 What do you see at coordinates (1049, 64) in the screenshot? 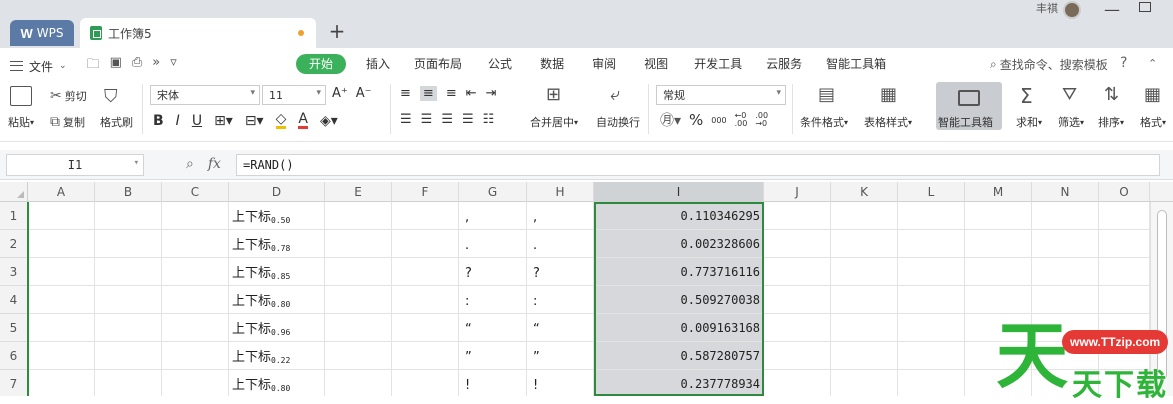
I see `command-search: ⌕ 查找命令、搜索模板` at bounding box center [1049, 64].